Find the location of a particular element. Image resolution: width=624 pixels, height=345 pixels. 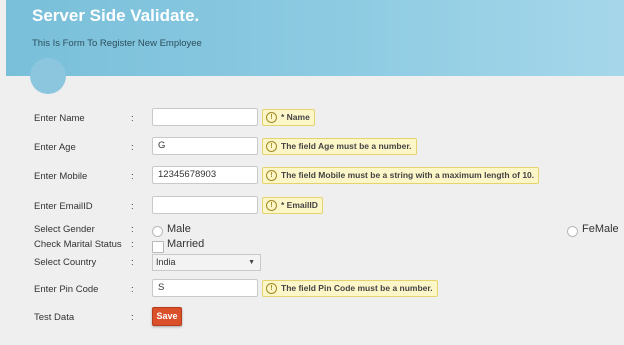

country-colon: : is located at coordinates (132, 262).